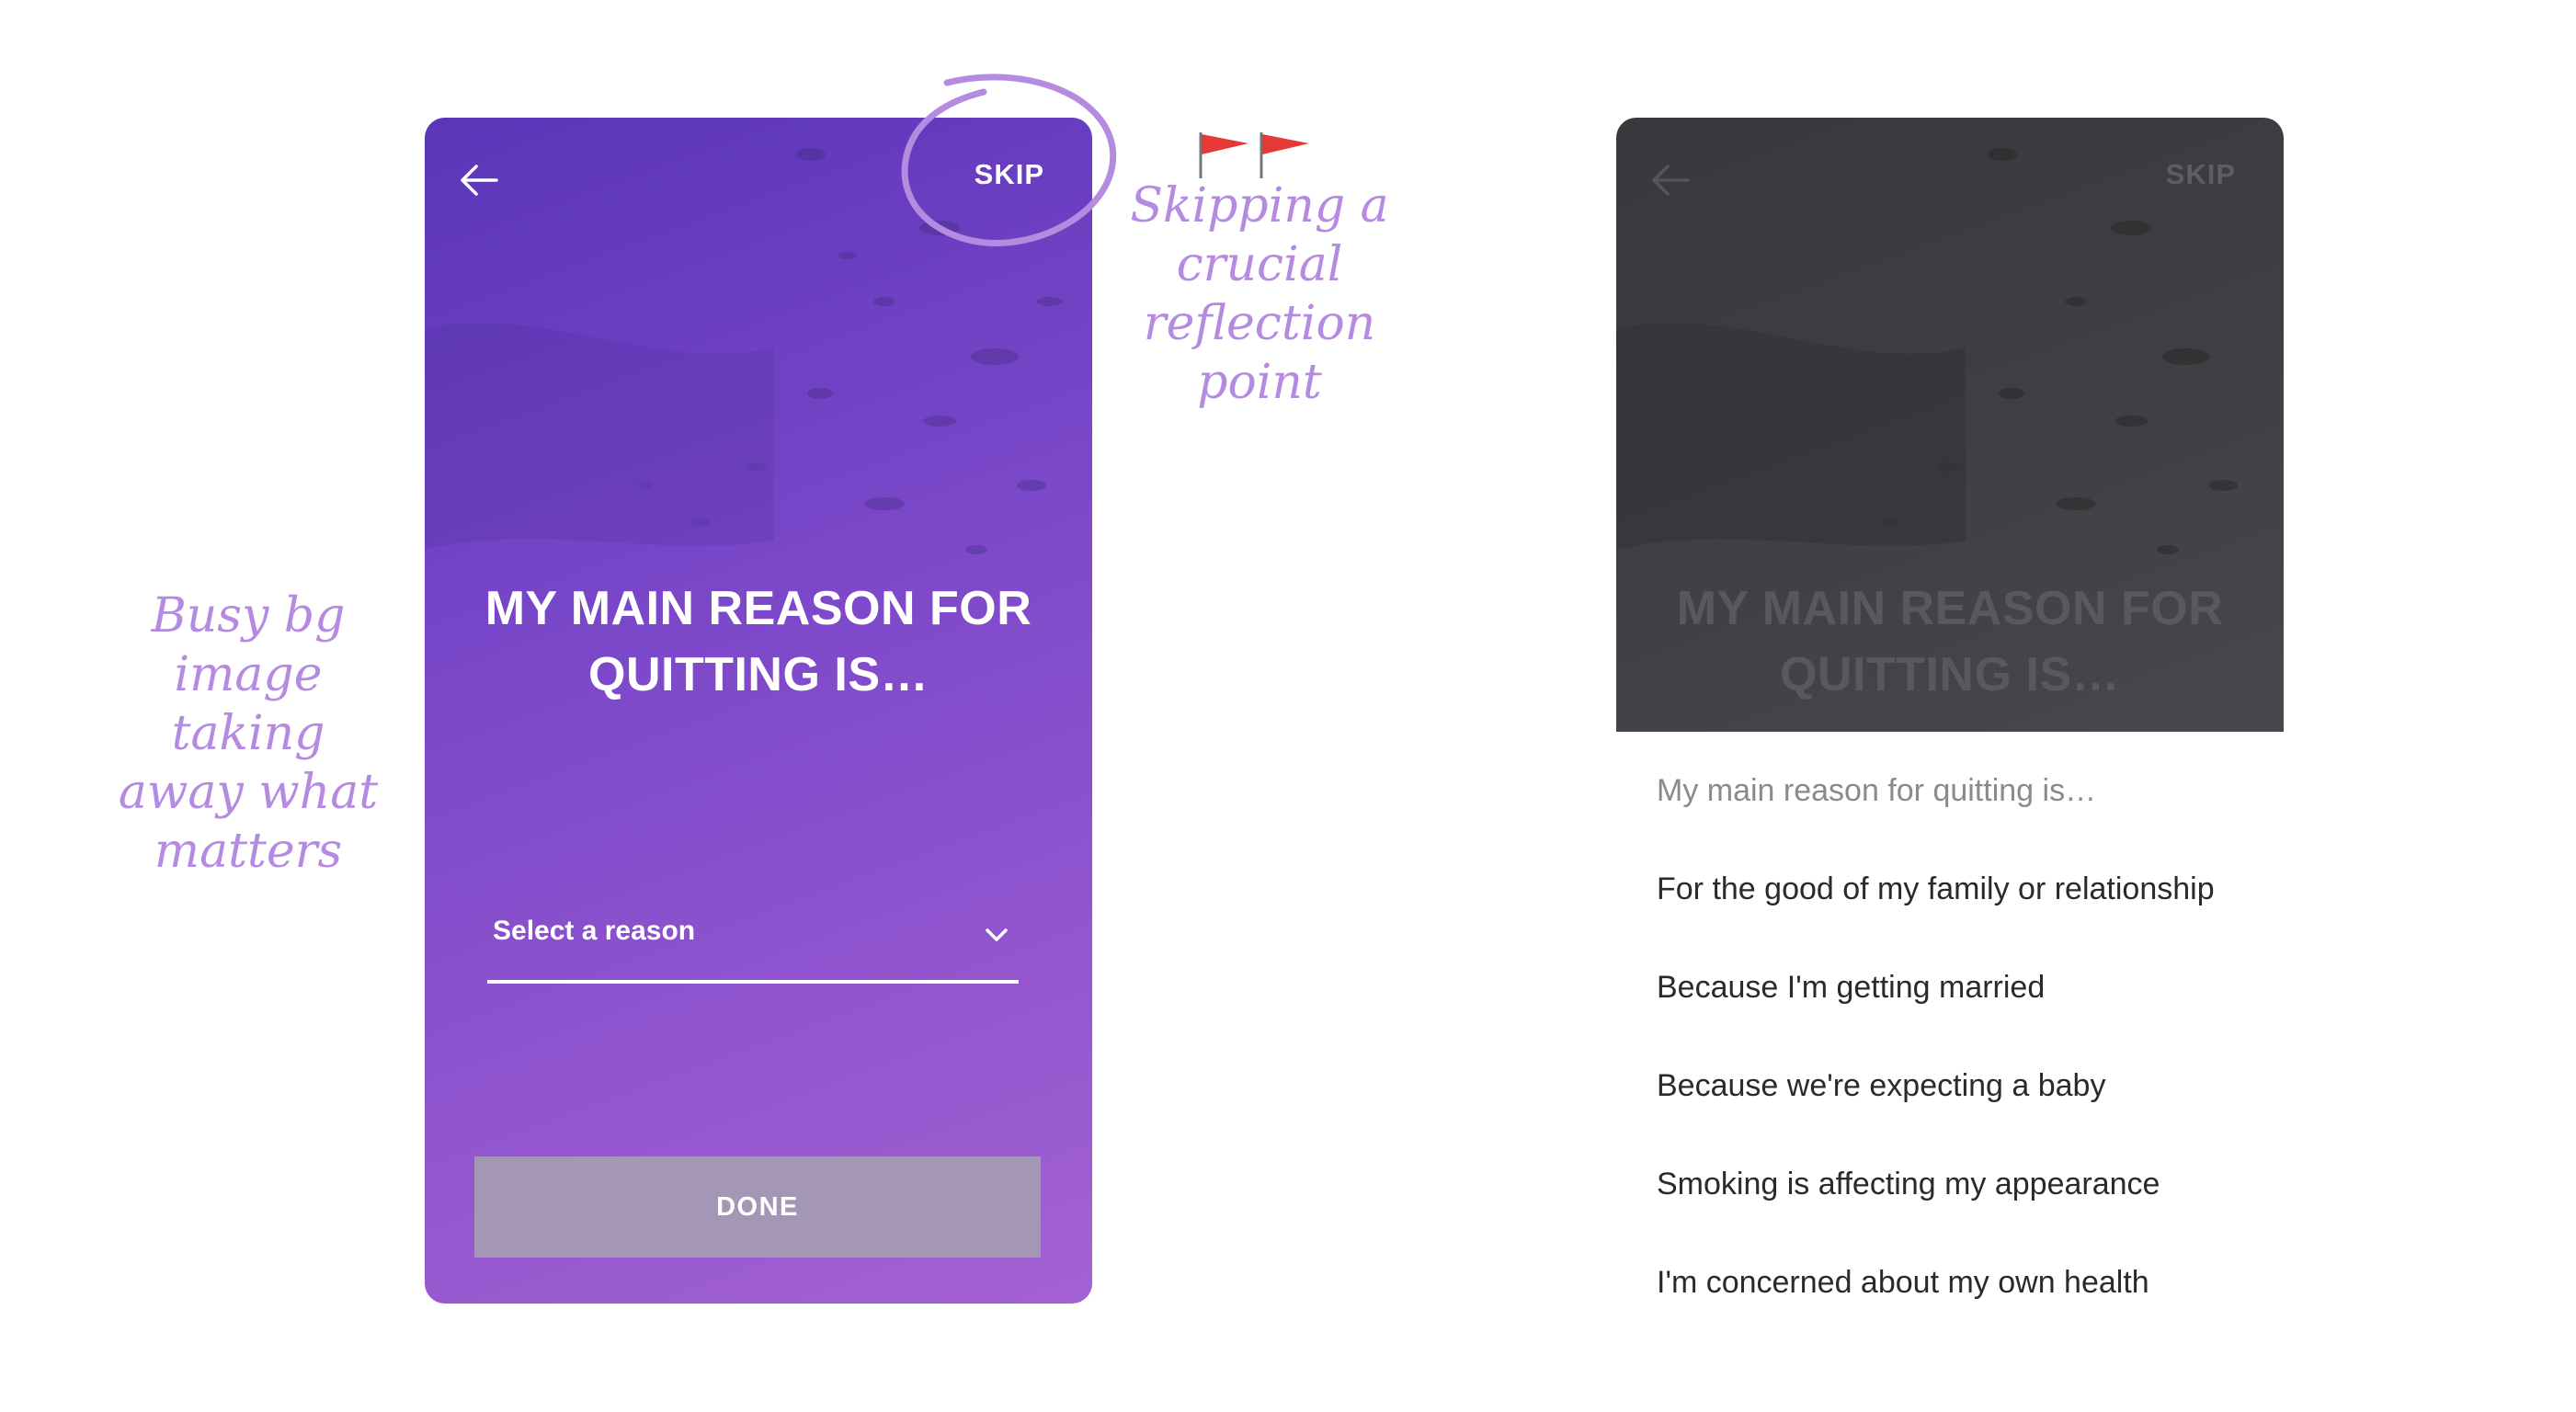 The image size is (2576, 1412). Describe the element at coordinates (1259, 206) in the screenshot. I see `annotation-line: Skipping a` at that location.